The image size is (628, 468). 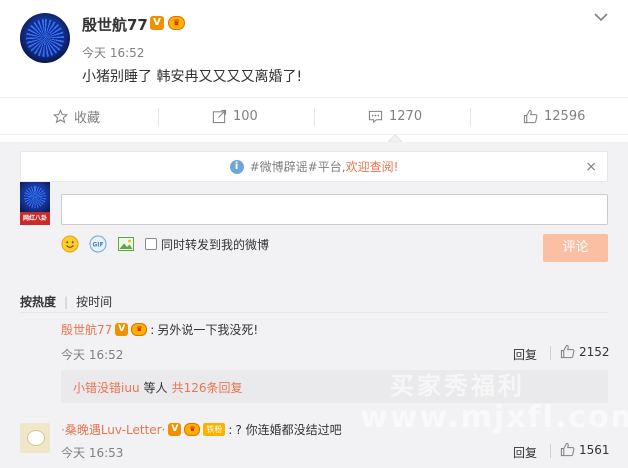 What do you see at coordinates (94, 301) in the screenshot?
I see `sort-by-time: 按时间` at bounding box center [94, 301].